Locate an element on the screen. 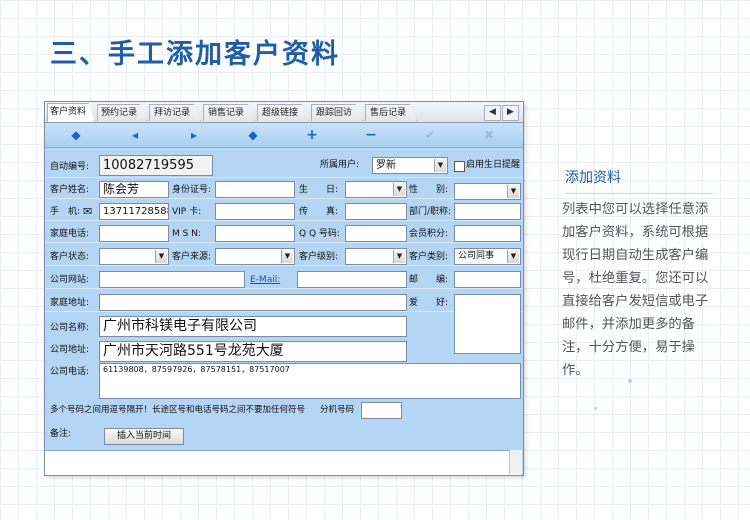 Image resolution: width=750 pixels, height=520 pixels. tab-bar: 客户资料 预约记录 拜访记录 销售记录 超级链接 跟踪回访 售后记录 ◀ ▶ is located at coordinates (284, 112).